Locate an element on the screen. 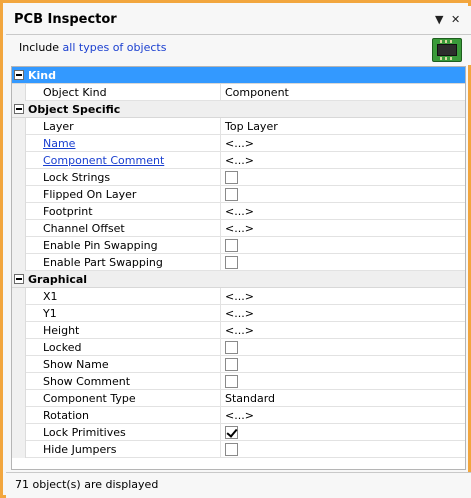 The width and height of the screenshot is (471, 498). property-name: Object Kind is located at coordinates (75, 92).